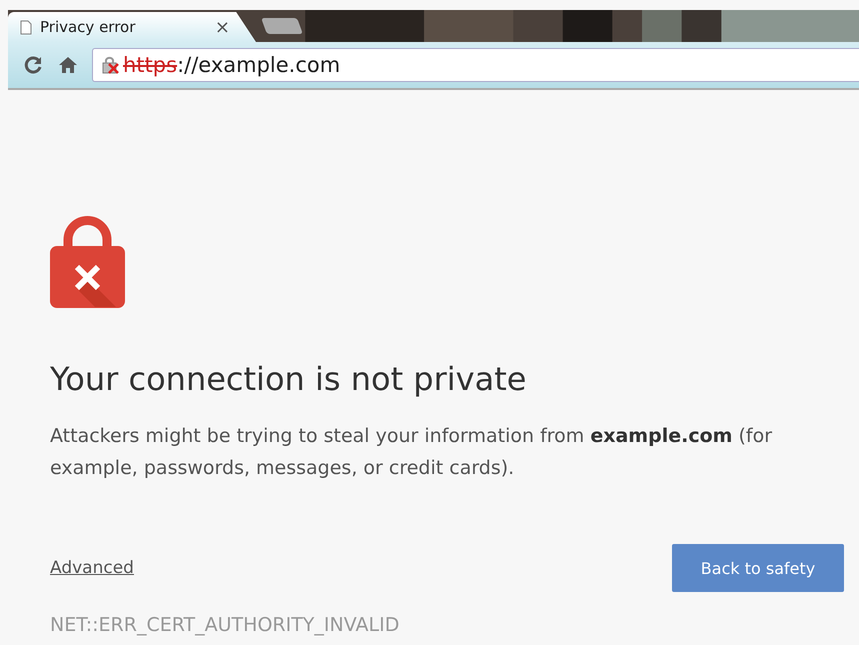 The image size is (859, 645). What do you see at coordinates (475, 65) in the screenshot?
I see `address-bar: https://example.com` at bounding box center [475, 65].